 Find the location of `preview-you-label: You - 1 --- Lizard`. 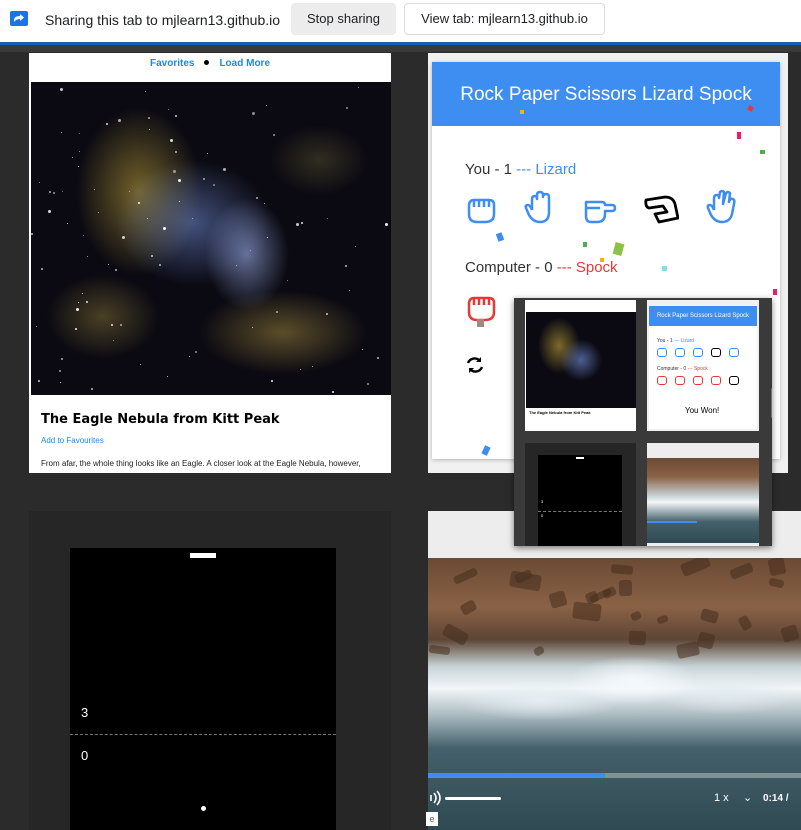

preview-you-label: You - 1 --- Lizard is located at coordinates (675, 341).